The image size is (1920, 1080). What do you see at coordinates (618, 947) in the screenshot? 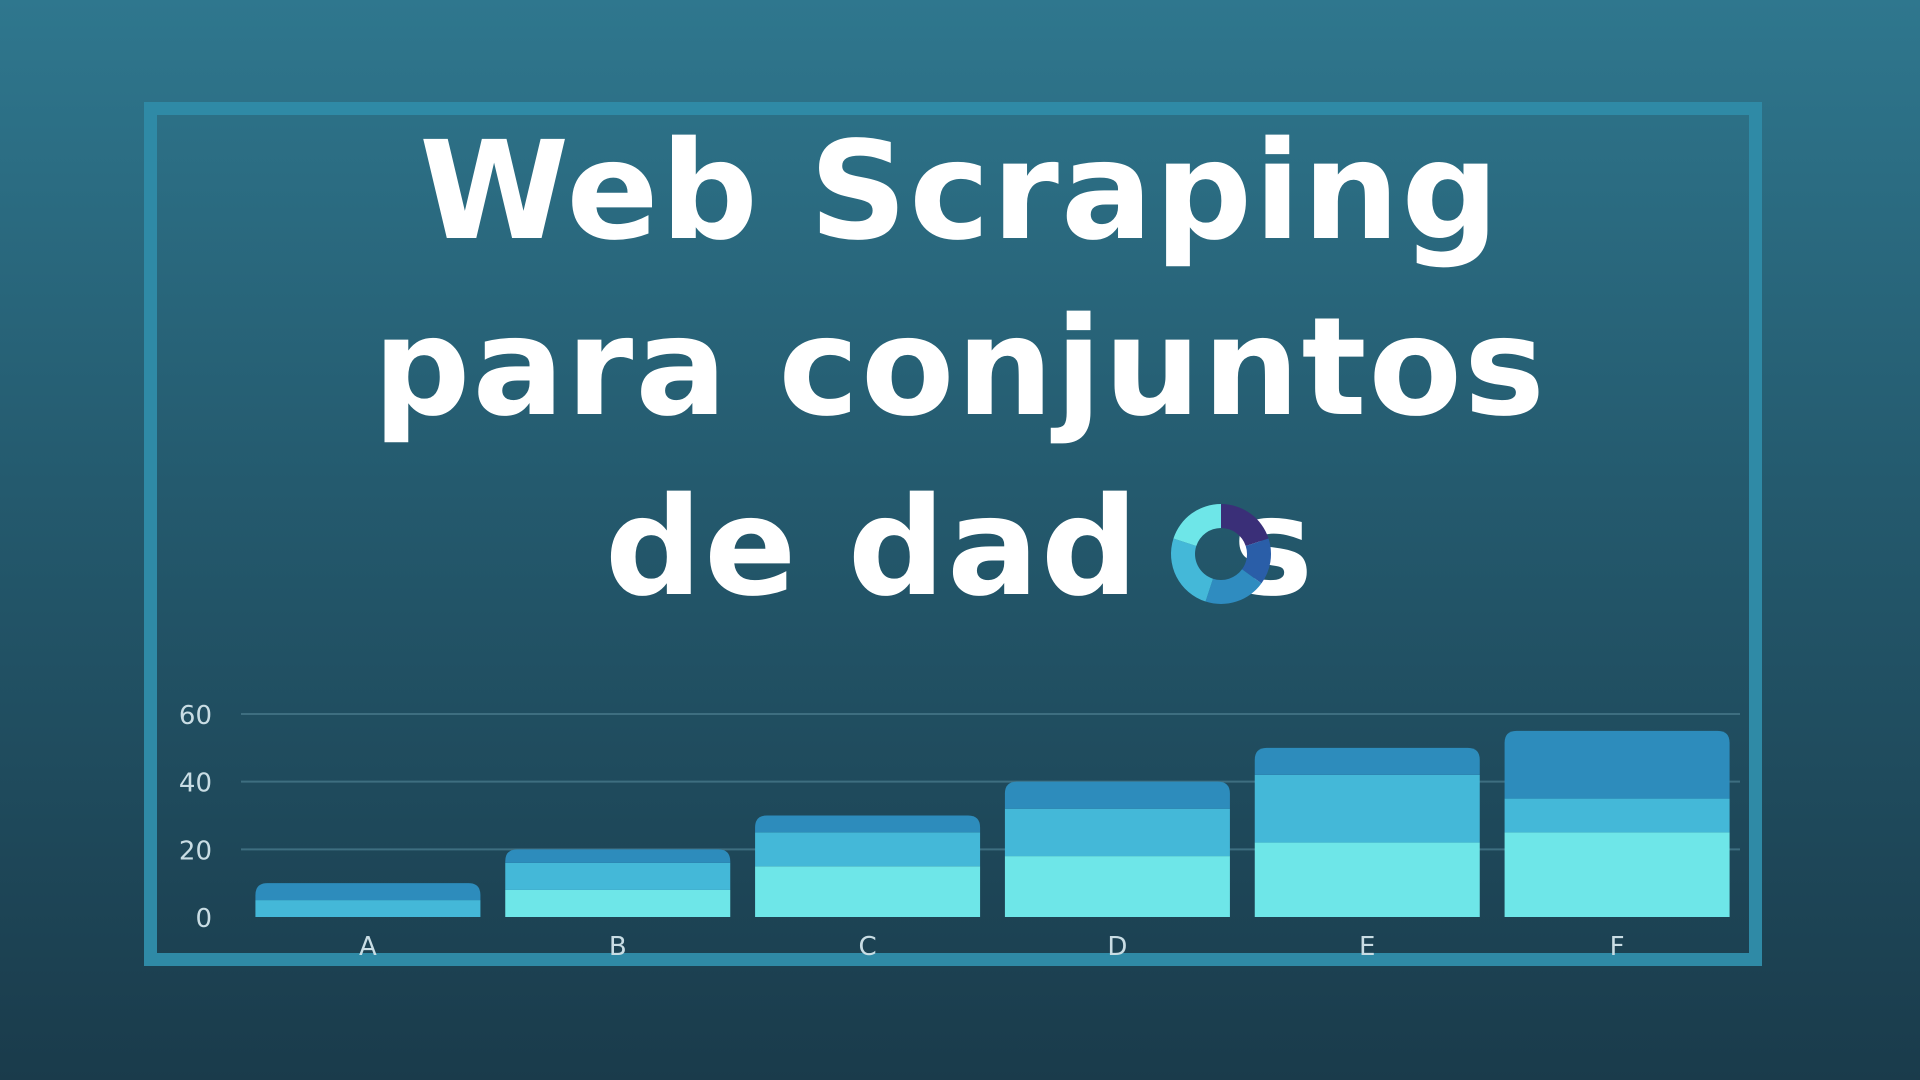
I see `x-tick-label: B` at bounding box center [618, 947].